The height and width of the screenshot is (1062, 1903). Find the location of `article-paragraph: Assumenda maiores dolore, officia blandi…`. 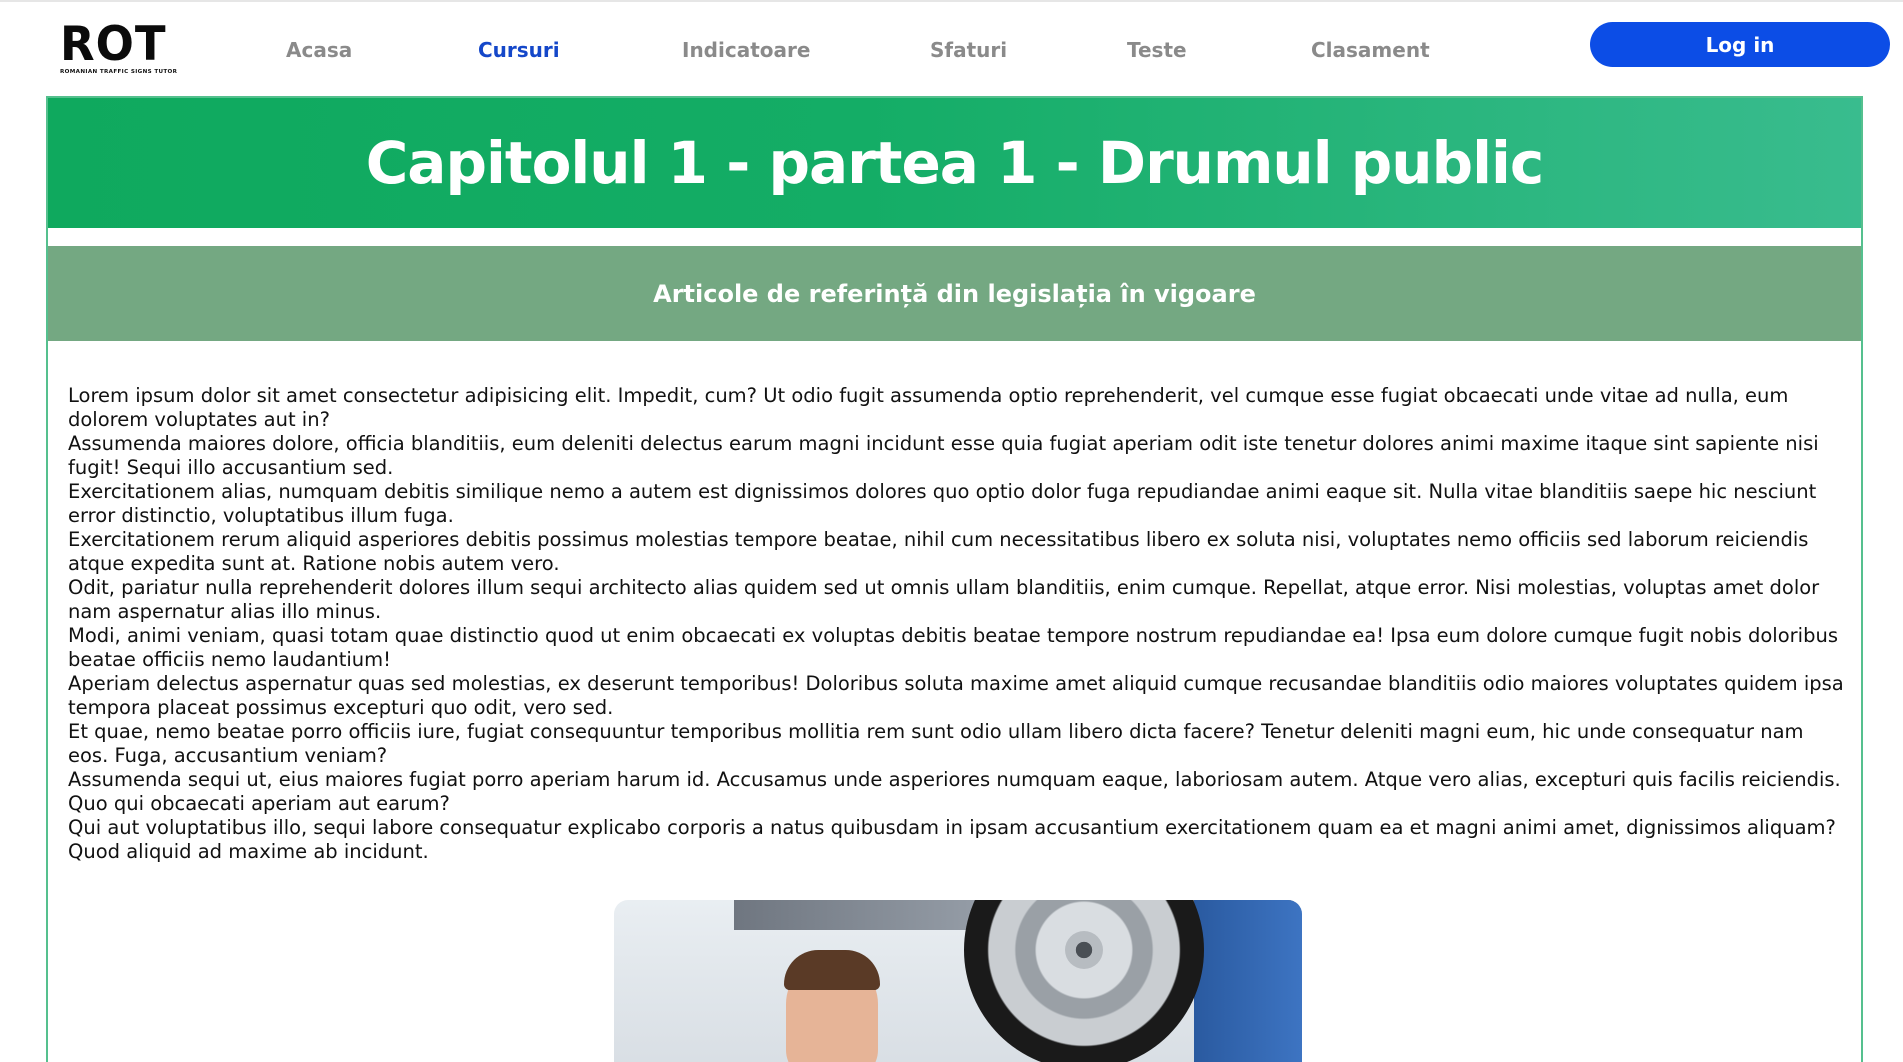

article-paragraph: Assumenda maiores dolore, officia blandi… is located at coordinates (943, 455).